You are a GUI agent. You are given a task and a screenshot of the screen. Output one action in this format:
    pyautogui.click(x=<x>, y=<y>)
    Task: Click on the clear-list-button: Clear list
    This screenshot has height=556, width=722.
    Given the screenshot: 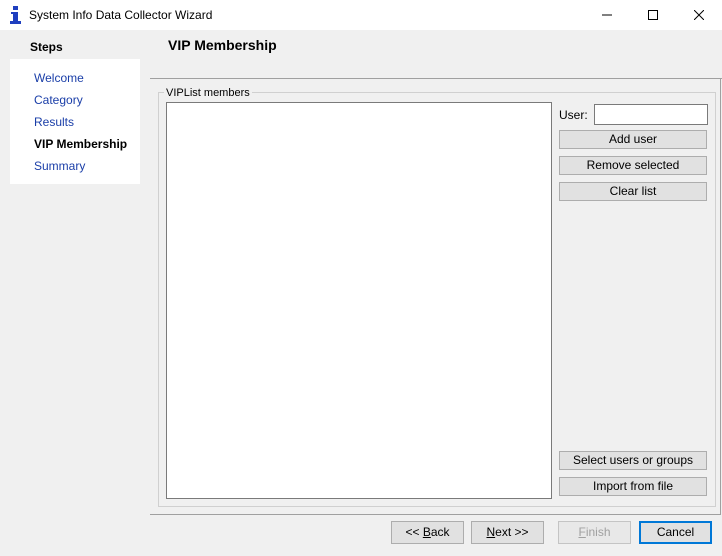 What is the action you would take?
    pyautogui.click(x=633, y=191)
    